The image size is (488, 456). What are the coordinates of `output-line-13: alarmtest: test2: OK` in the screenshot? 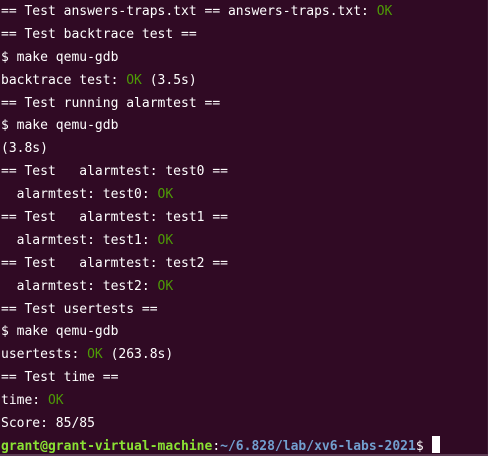 It's located at (244, 287).